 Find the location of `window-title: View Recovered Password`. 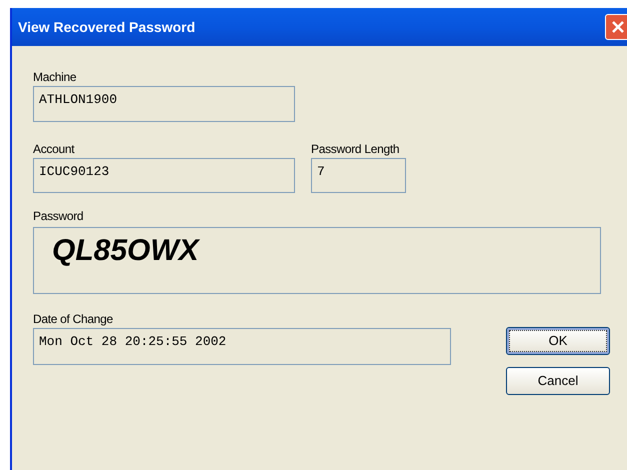

window-title: View Recovered Password is located at coordinates (107, 27).